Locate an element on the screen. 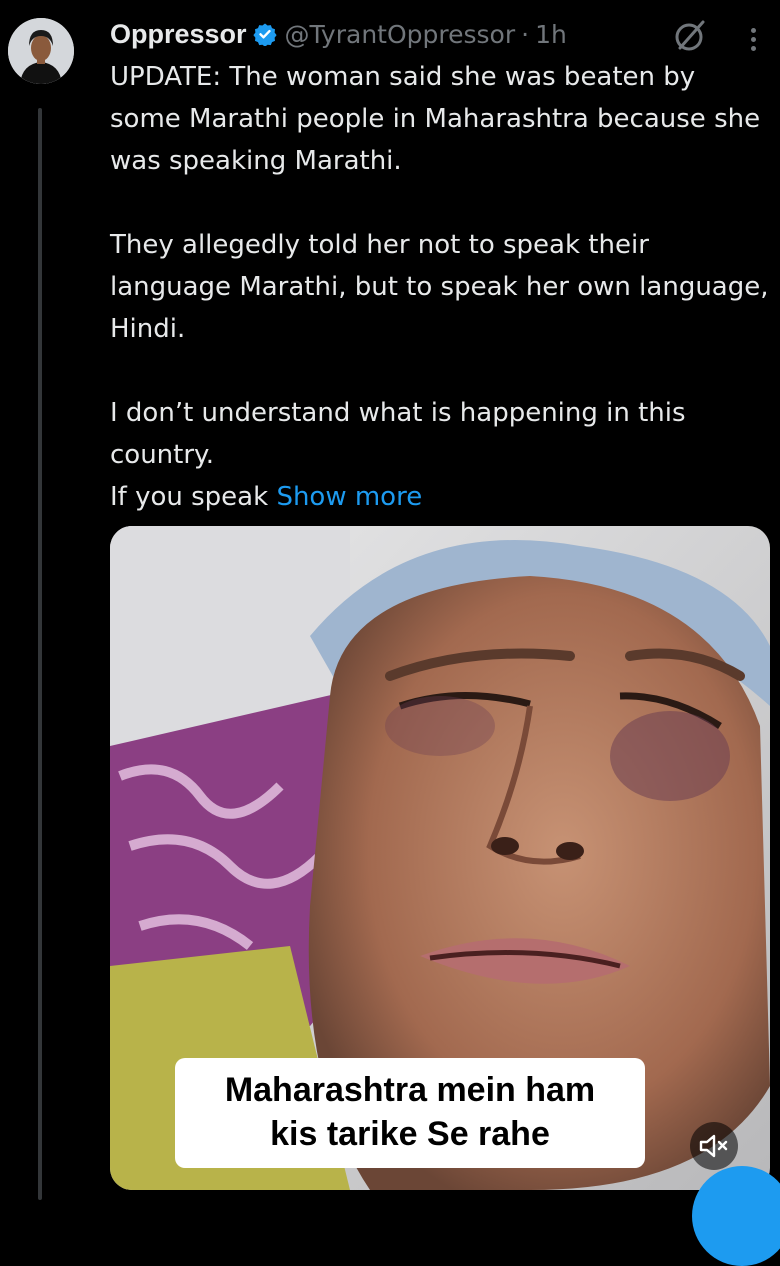  timestamp: 1h is located at coordinates (551, 34).